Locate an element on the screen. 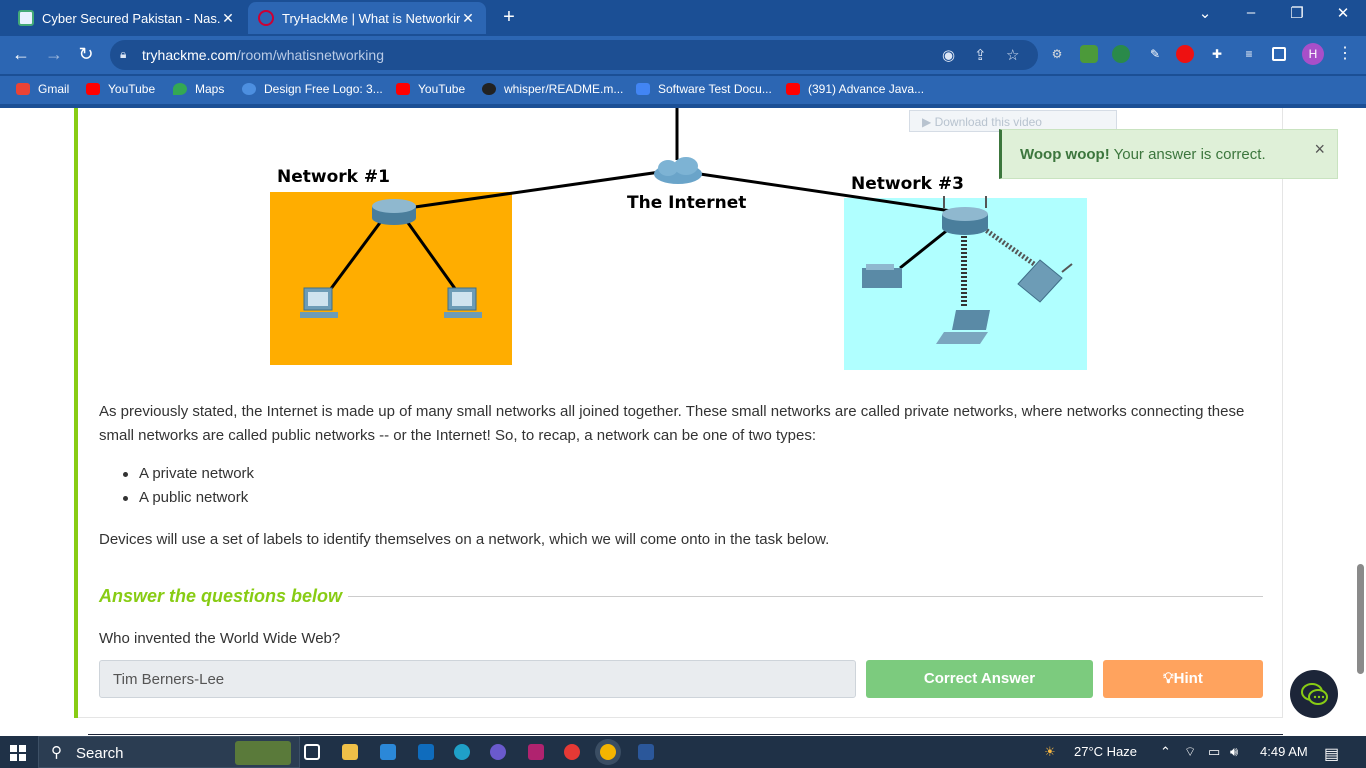 This screenshot has height=768, width=1366. windows-start-icon is located at coordinates (18, 753).